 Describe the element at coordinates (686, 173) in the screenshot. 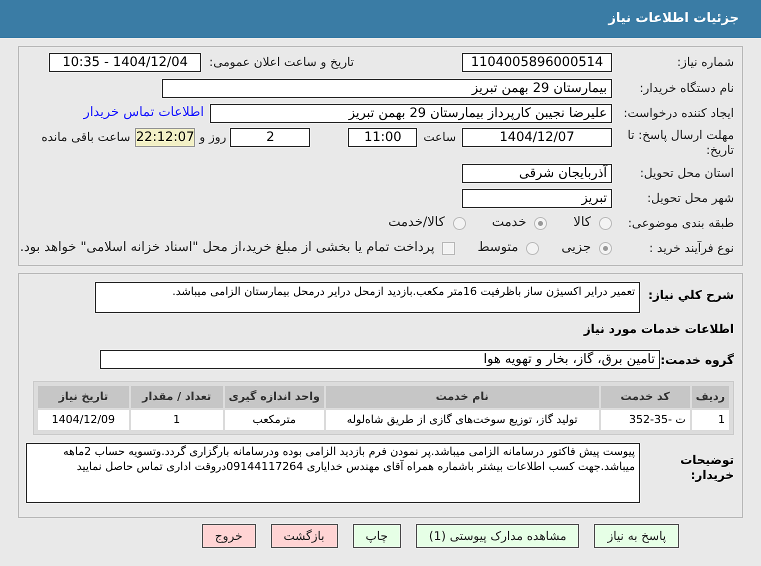

I see `field-label: استان محل تحویل:` at that location.